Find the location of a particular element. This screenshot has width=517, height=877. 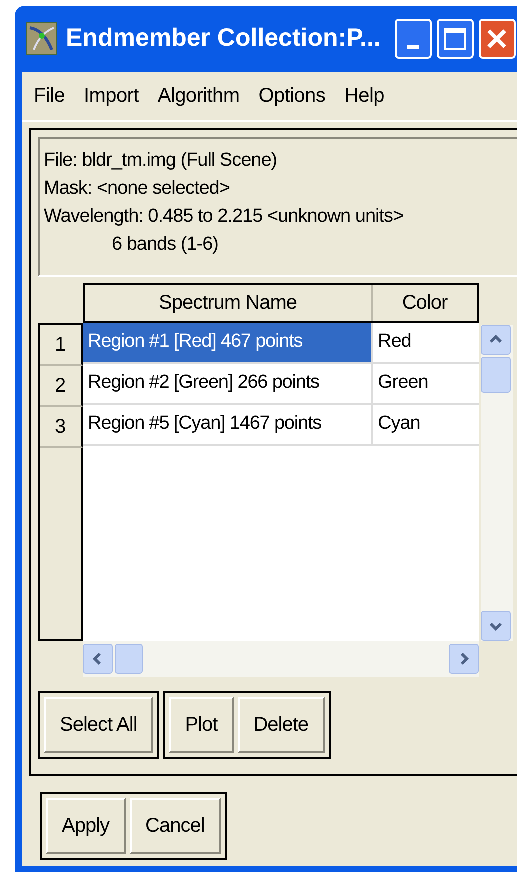

scroll-right-button is located at coordinates (464, 659).